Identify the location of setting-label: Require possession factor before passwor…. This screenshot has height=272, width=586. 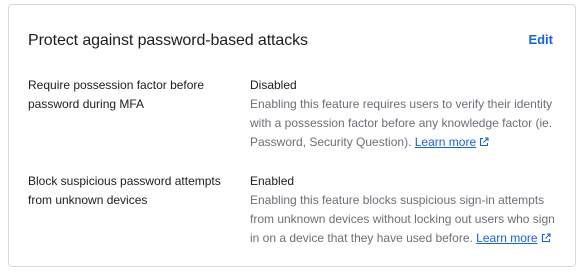
(116, 94).